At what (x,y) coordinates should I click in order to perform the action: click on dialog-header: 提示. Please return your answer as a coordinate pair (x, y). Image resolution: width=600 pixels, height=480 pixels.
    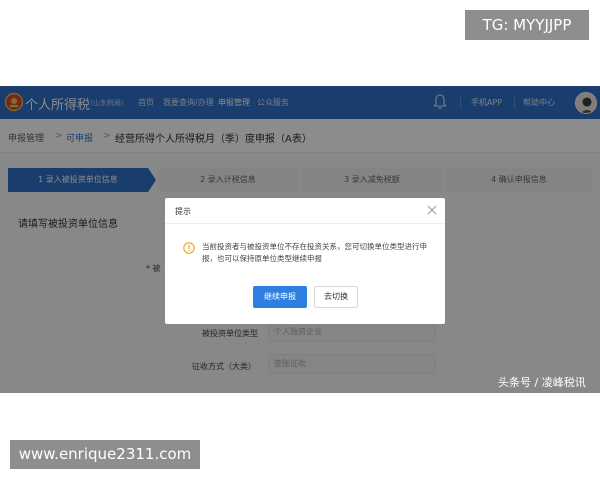
    Looking at the image, I should click on (305, 211).